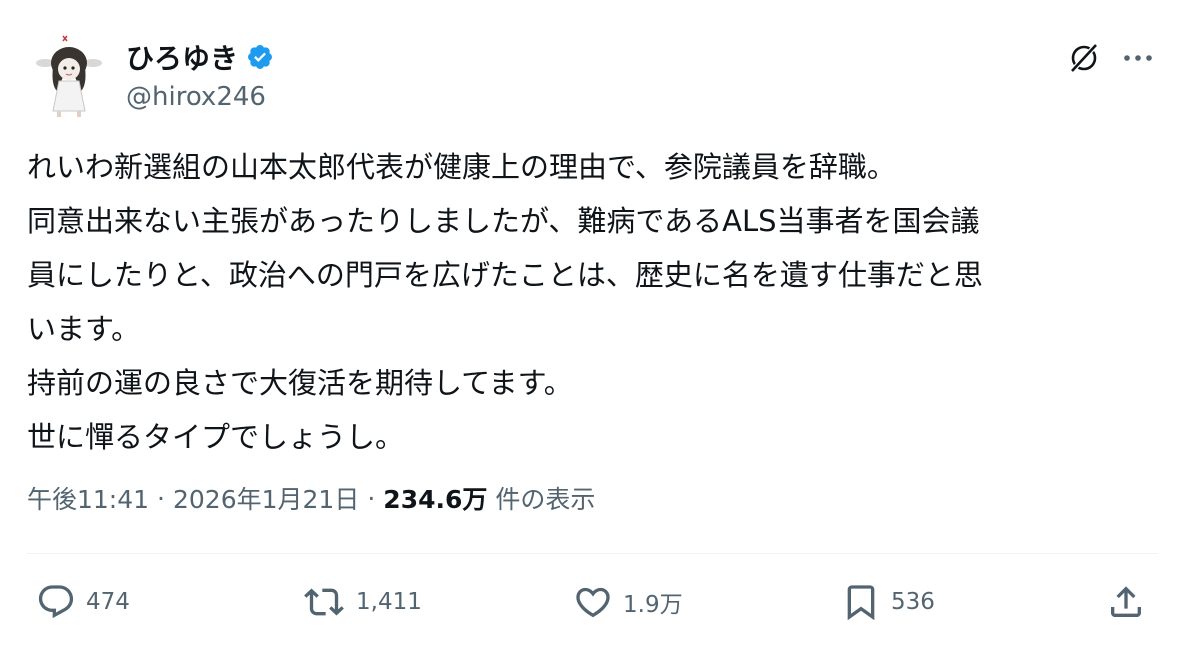 This screenshot has height=645, width=1185. What do you see at coordinates (216, 437) in the screenshot?
I see `tweet-text-line: 世に憚るタイプでしょうし。` at bounding box center [216, 437].